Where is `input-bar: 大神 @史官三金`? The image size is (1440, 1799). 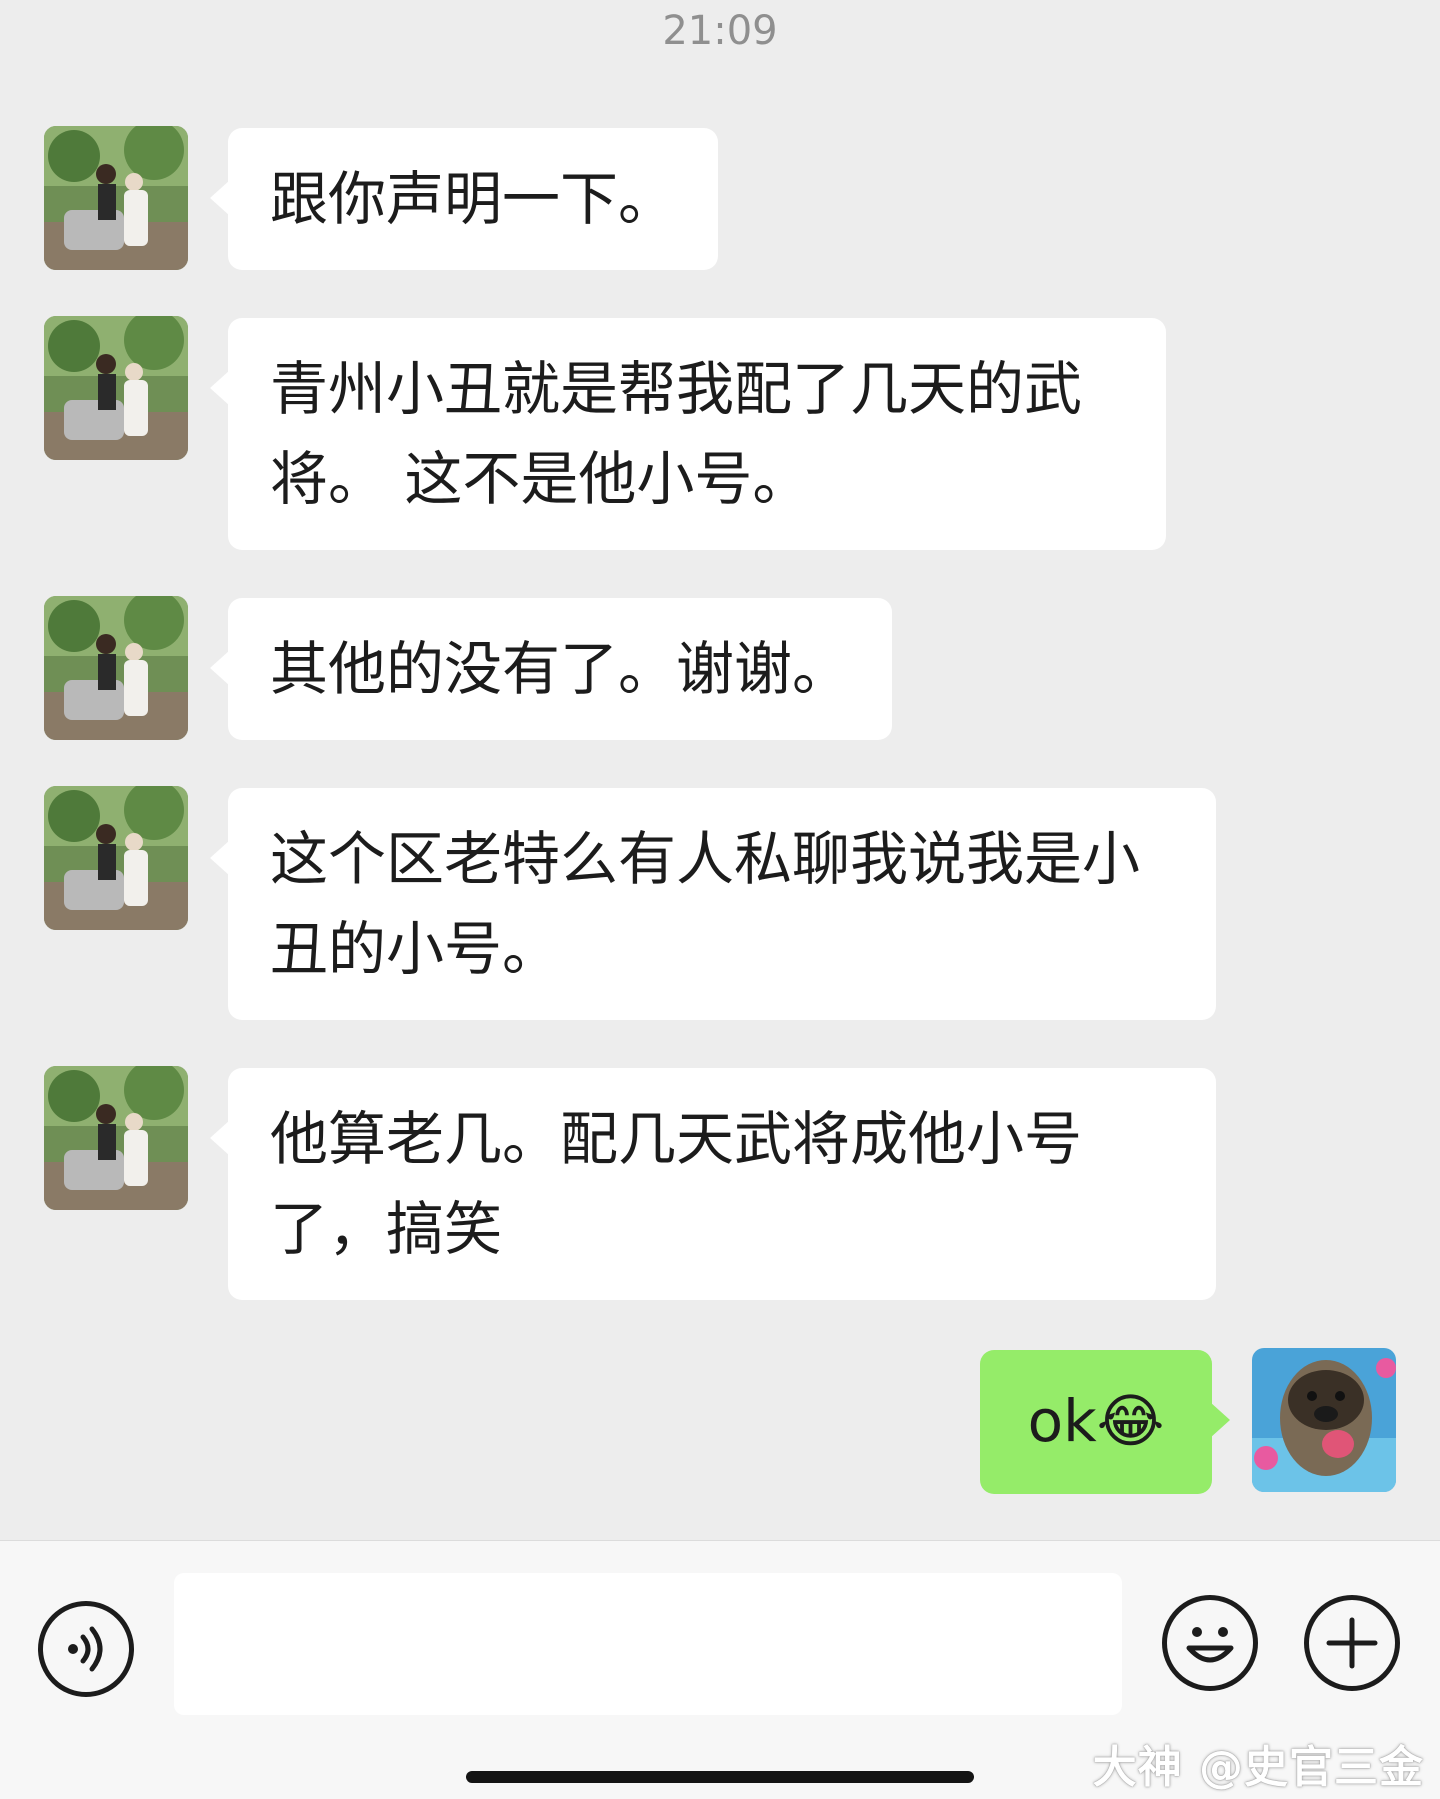 input-bar: 大神 @史官三金 is located at coordinates (720, 1669).